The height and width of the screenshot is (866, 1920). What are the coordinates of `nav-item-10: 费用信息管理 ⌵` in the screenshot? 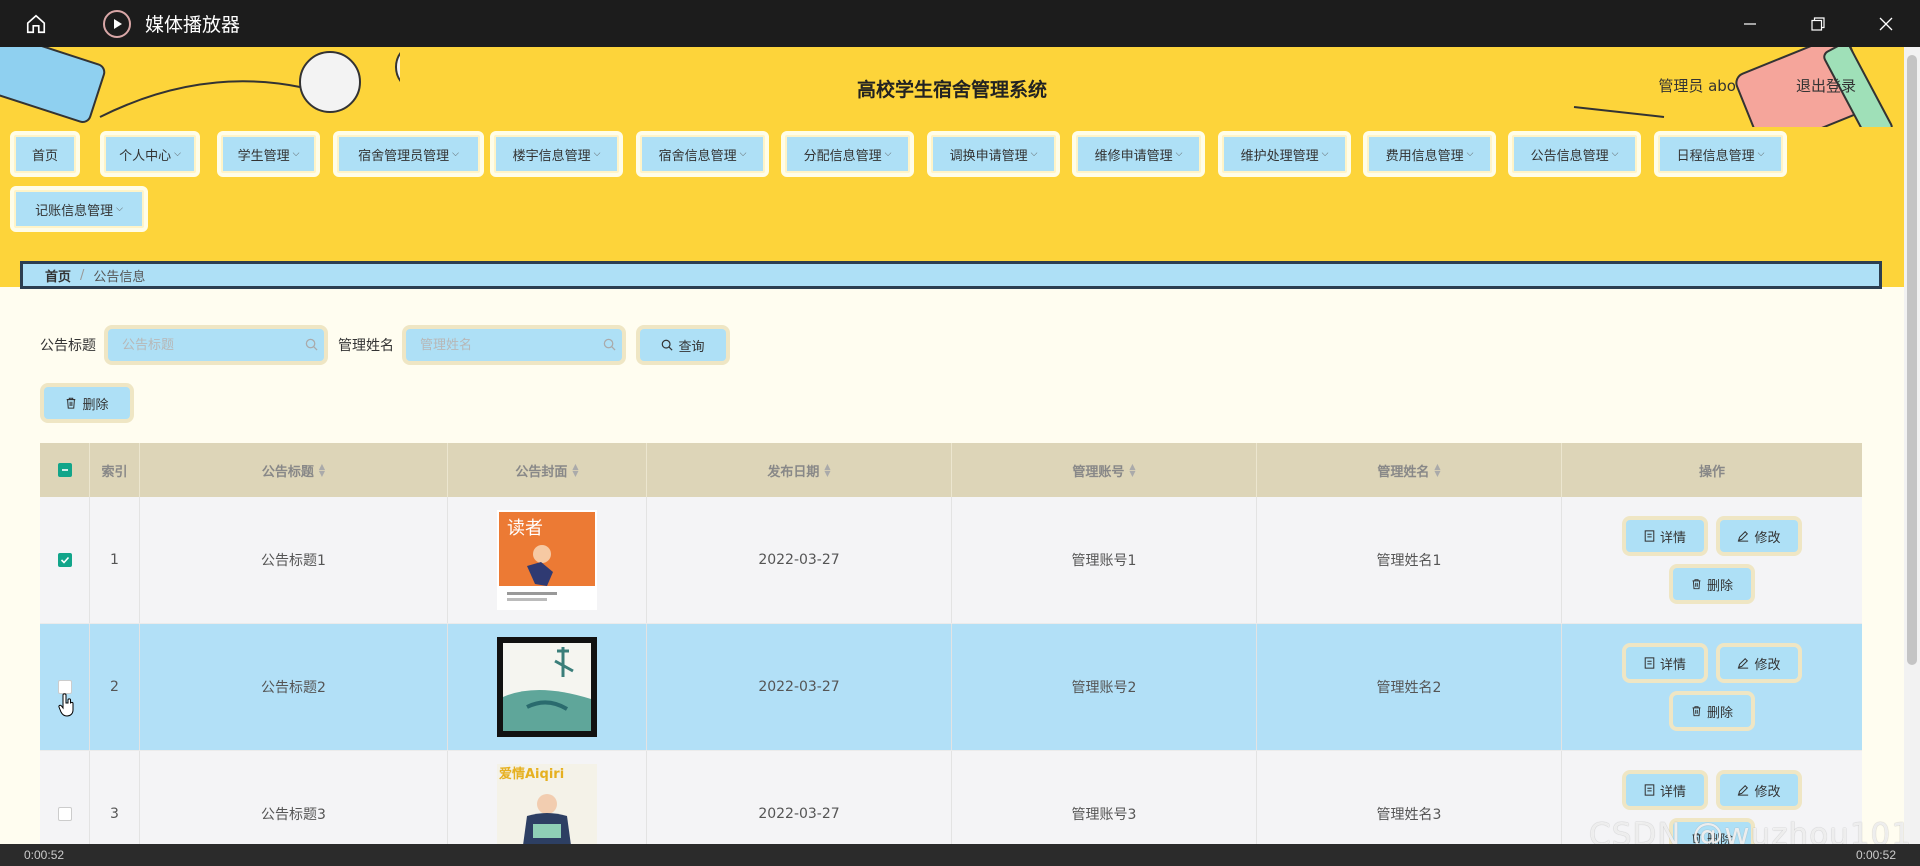 It's located at (1429, 154).